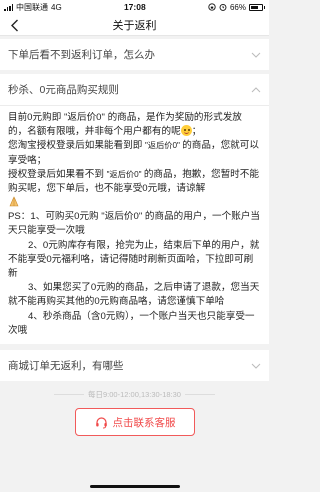  Describe the element at coordinates (81, 55) in the screenshot. I see `faq-item-title: 下单后看不到返利订单，怎么办` at that location.